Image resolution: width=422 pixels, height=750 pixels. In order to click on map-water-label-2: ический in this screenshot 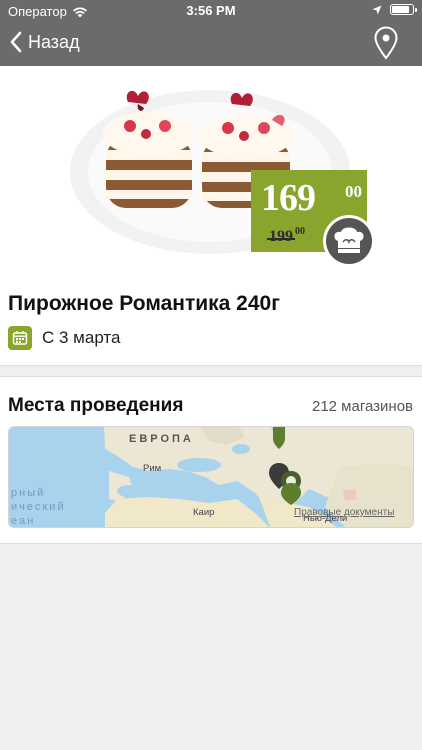, I will do `click(38, 507)`.